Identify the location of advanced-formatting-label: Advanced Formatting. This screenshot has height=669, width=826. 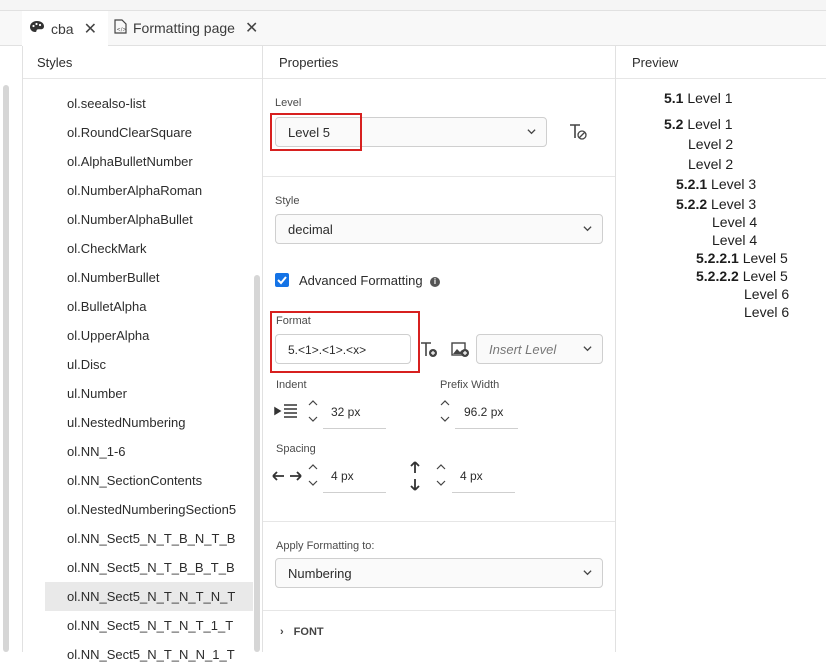
(361, 280).